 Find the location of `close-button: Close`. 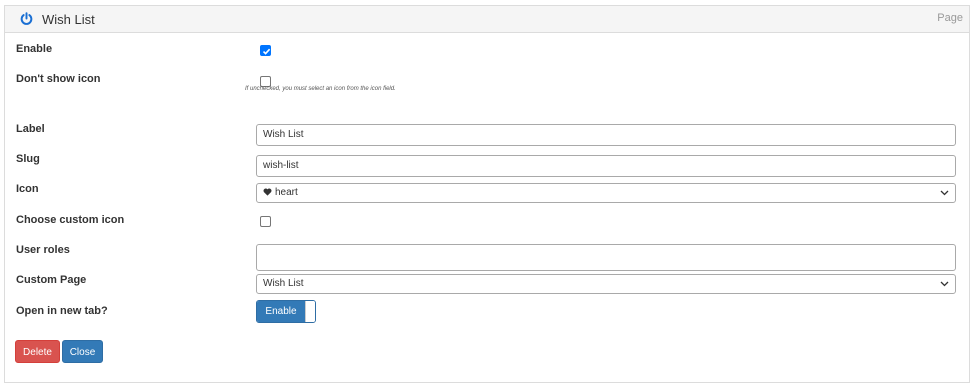

close-button: Close is located at coordinates (82, 351).